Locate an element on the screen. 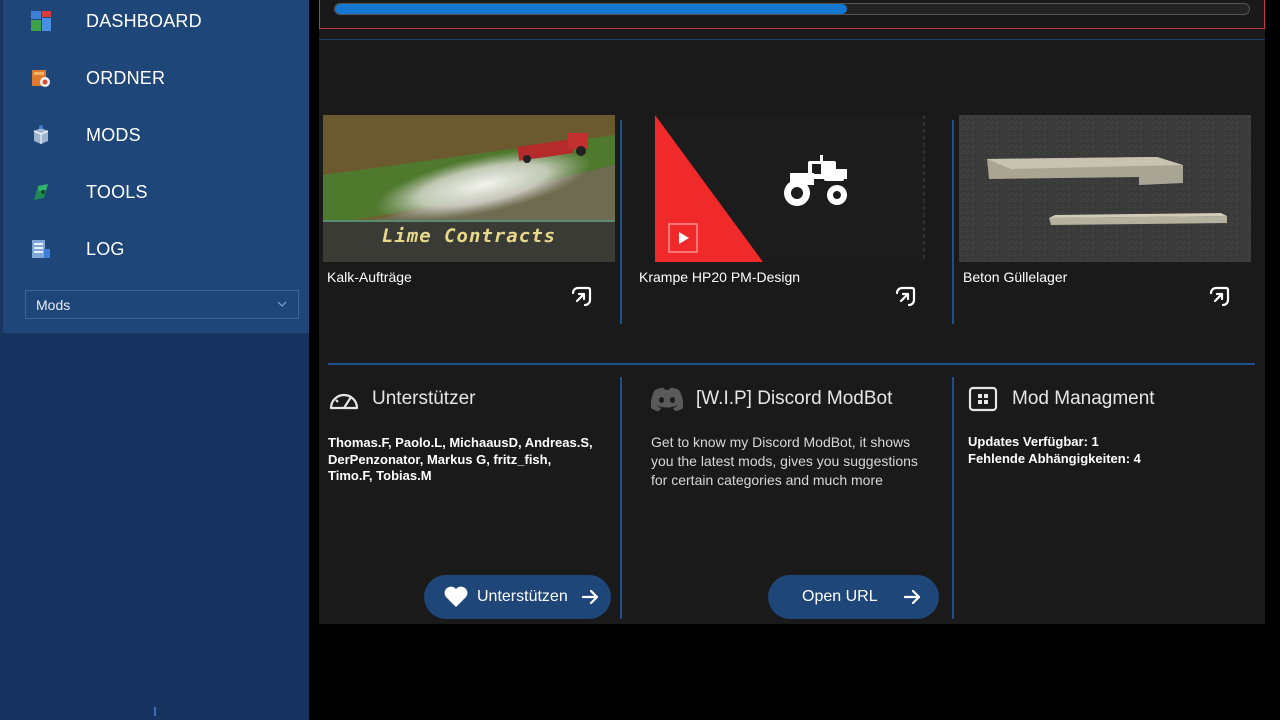  sidebar-item-log: LOG is located at coordinates (156, 249).